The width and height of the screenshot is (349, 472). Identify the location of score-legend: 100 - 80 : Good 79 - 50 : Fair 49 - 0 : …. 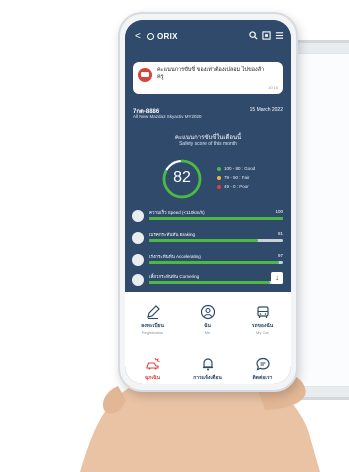
(252, 177).